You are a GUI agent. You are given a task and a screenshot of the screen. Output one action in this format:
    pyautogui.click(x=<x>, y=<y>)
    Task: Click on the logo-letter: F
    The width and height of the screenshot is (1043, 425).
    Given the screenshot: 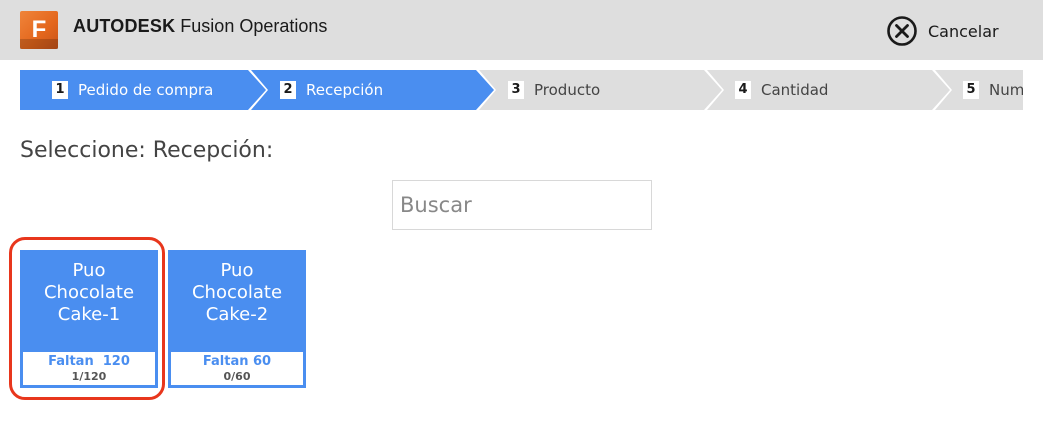 What is the action you would take?
    pyautogui.click(x=39, y=29)
    